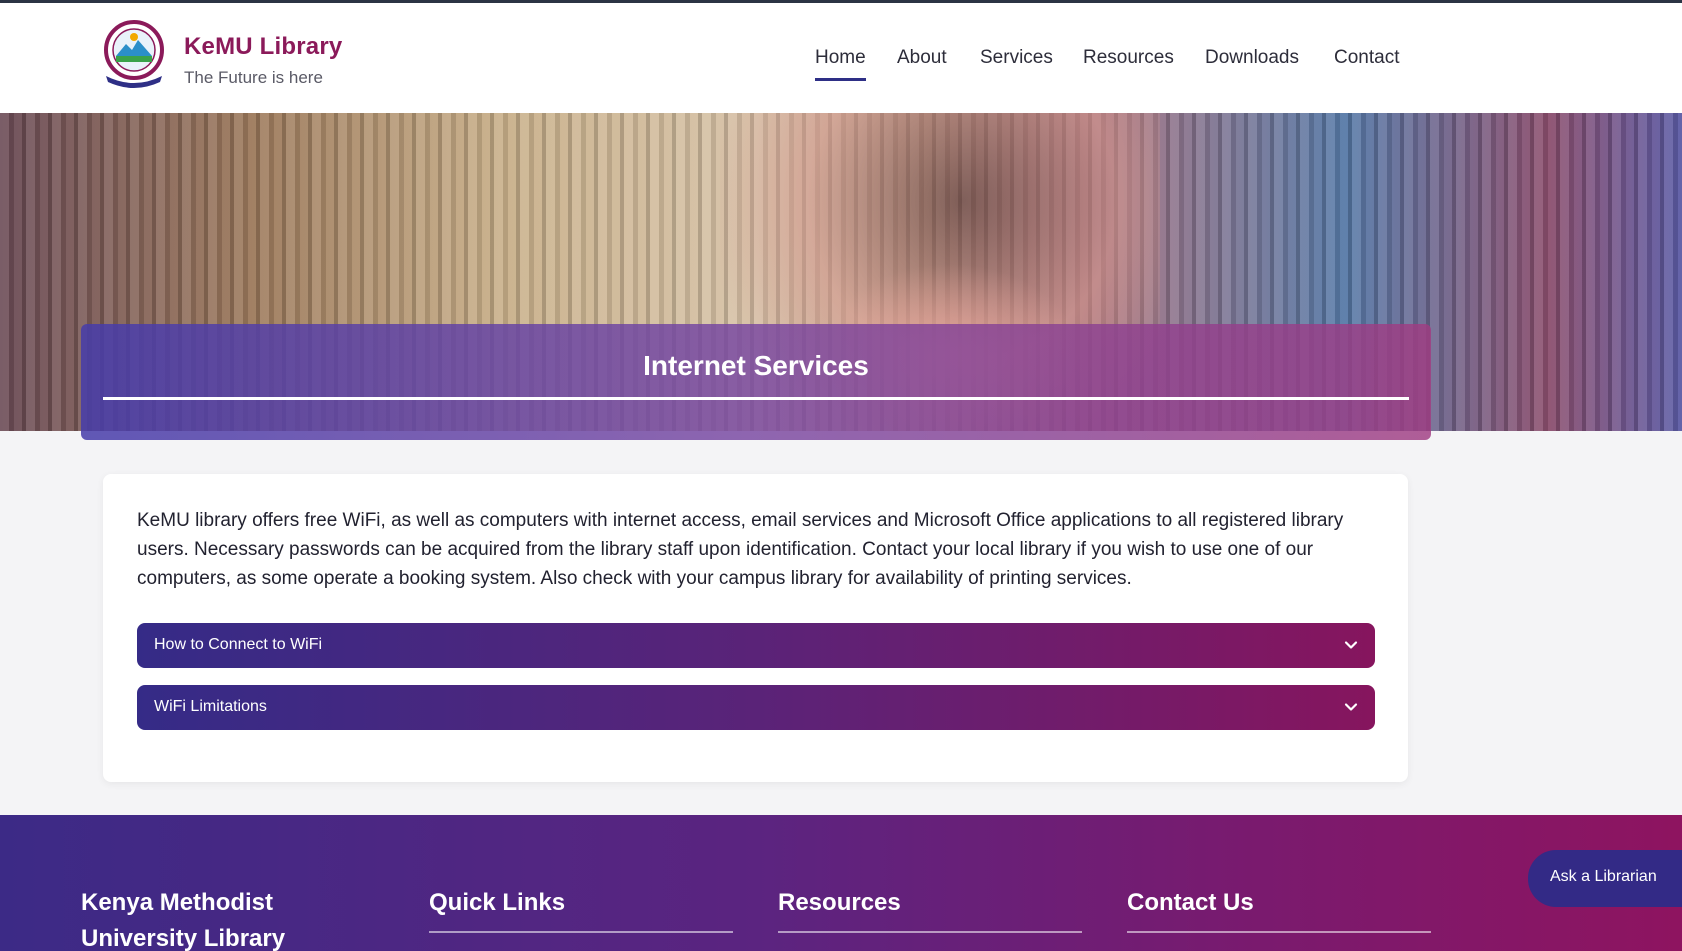 The width and height of the screenshot is (1682, 951). Describe the element at coordinates (1128, 58) in the screenshot. I see `nav-resources: Resources` at that location.